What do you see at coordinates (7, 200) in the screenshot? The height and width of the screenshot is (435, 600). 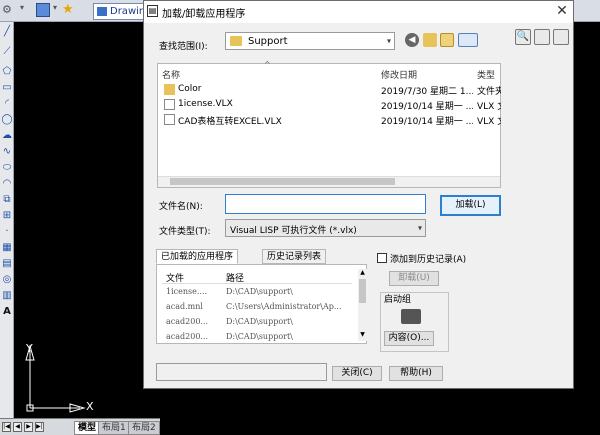 I see `insert-block-icon: ⧉` at bounding box center [7, 200].